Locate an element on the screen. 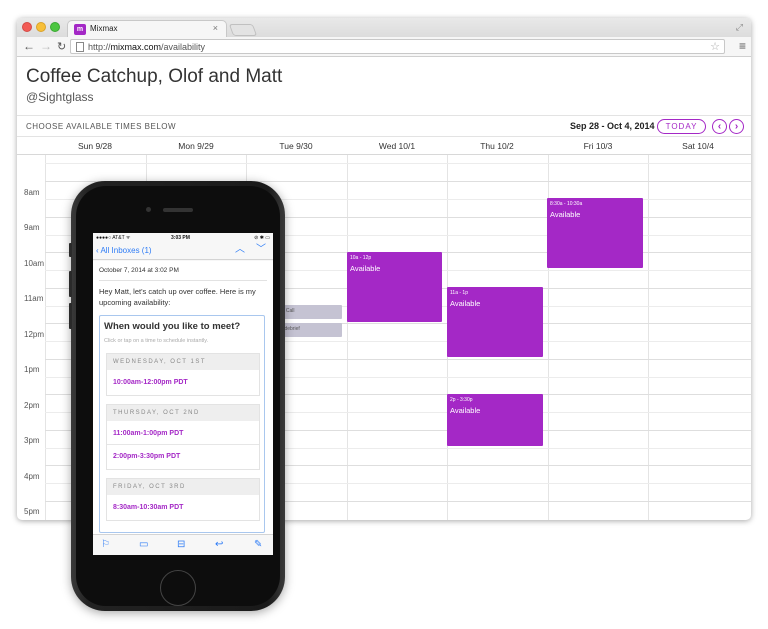  minimize-window-button is located at coordinates (41, 27).